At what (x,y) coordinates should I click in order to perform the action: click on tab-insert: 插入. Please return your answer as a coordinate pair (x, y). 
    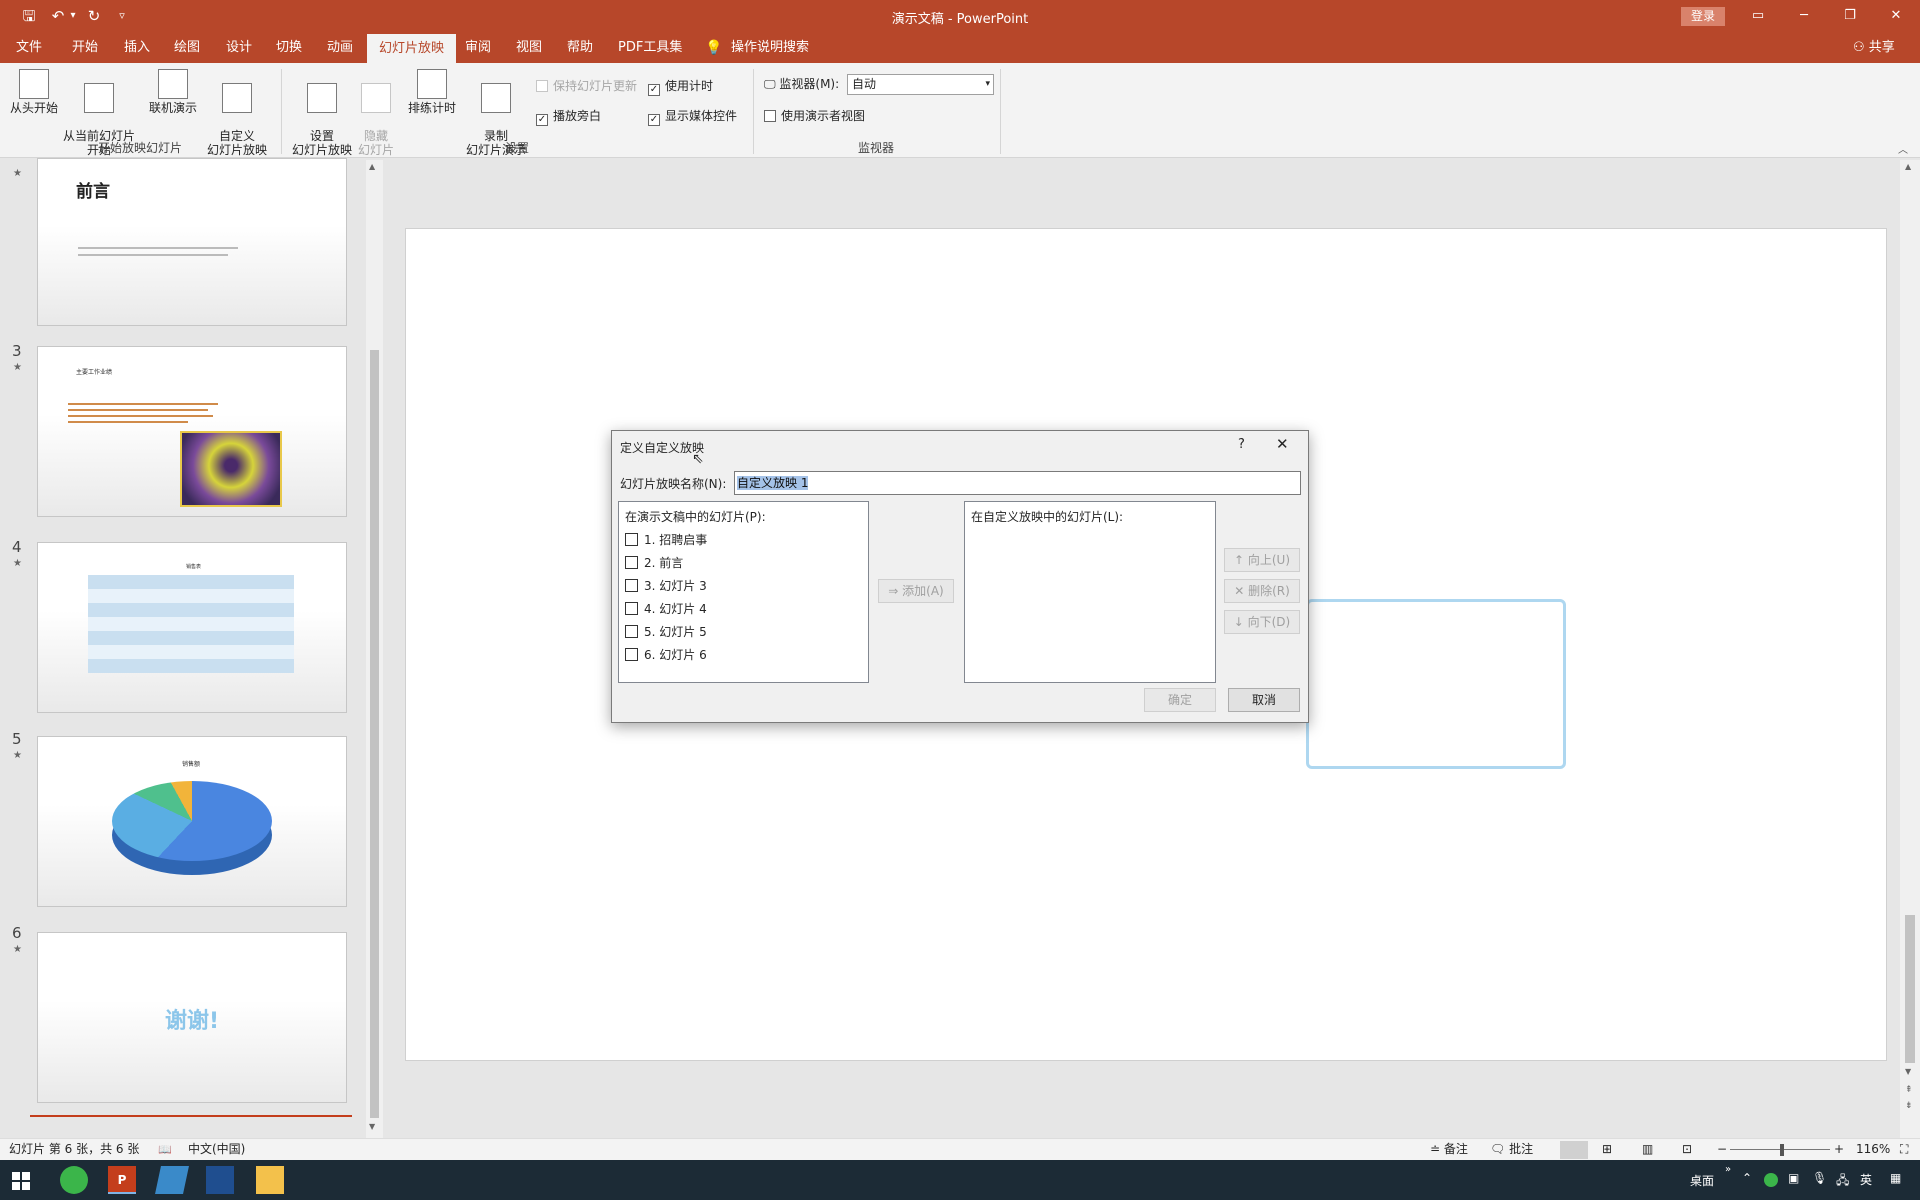
    Looking at the image, I should click on (137, 48).